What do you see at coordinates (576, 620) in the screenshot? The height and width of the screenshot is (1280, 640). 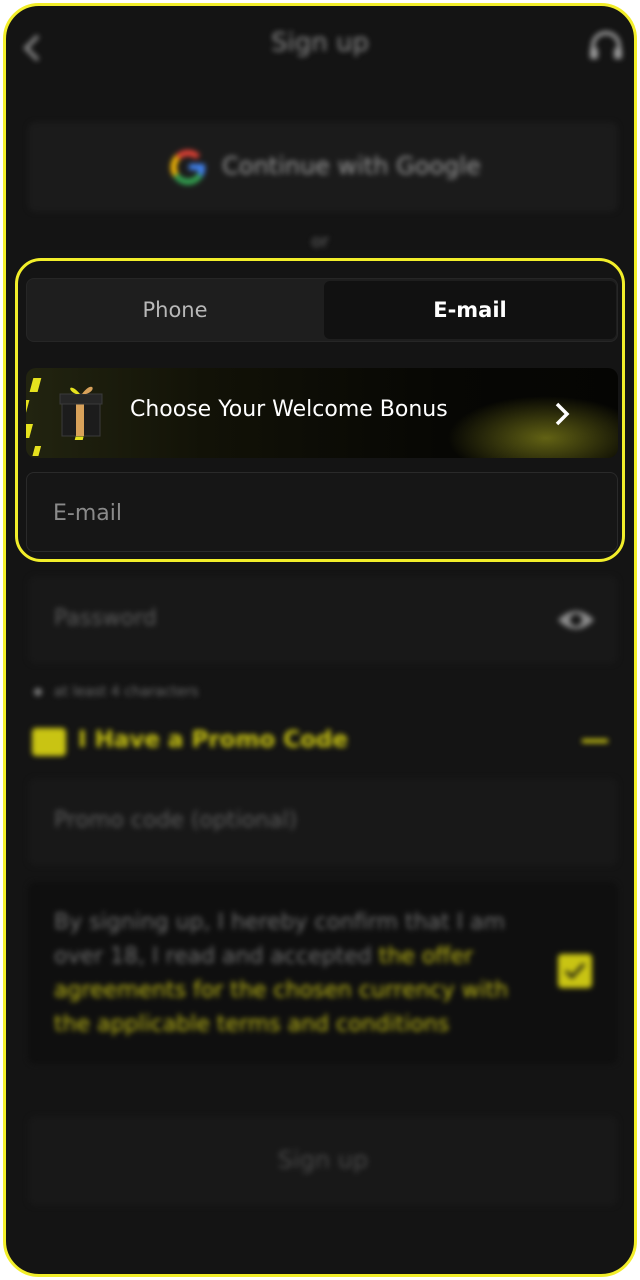 I see `eye-icon` at bounding box center [576, 620].